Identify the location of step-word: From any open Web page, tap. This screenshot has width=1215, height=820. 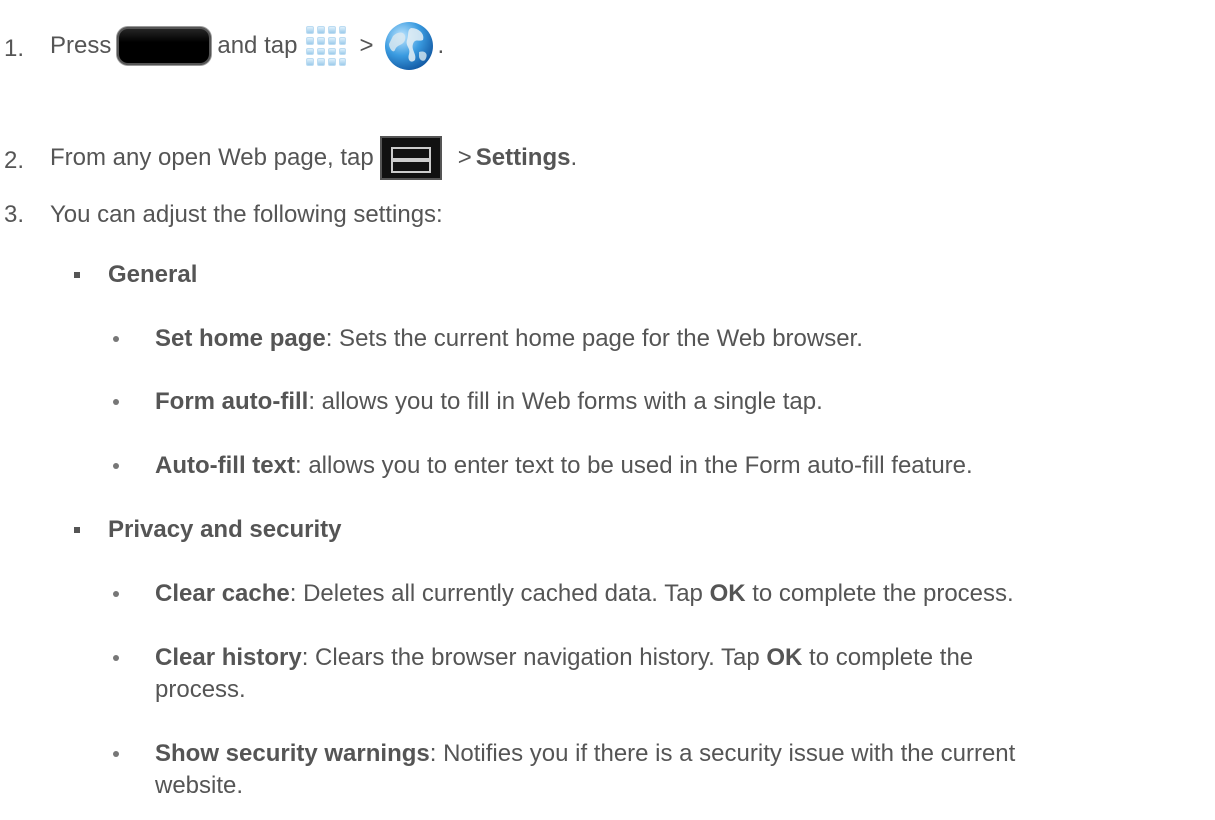
(212, 157).